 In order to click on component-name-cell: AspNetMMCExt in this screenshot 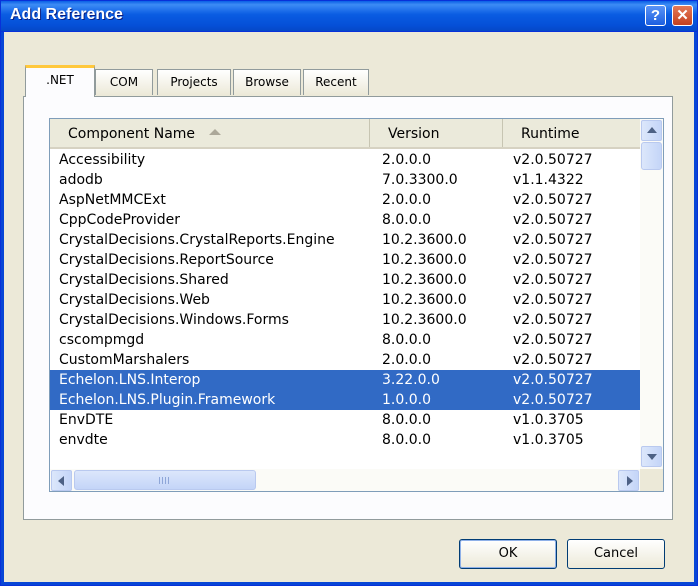, I will do `click(112, 200)`.